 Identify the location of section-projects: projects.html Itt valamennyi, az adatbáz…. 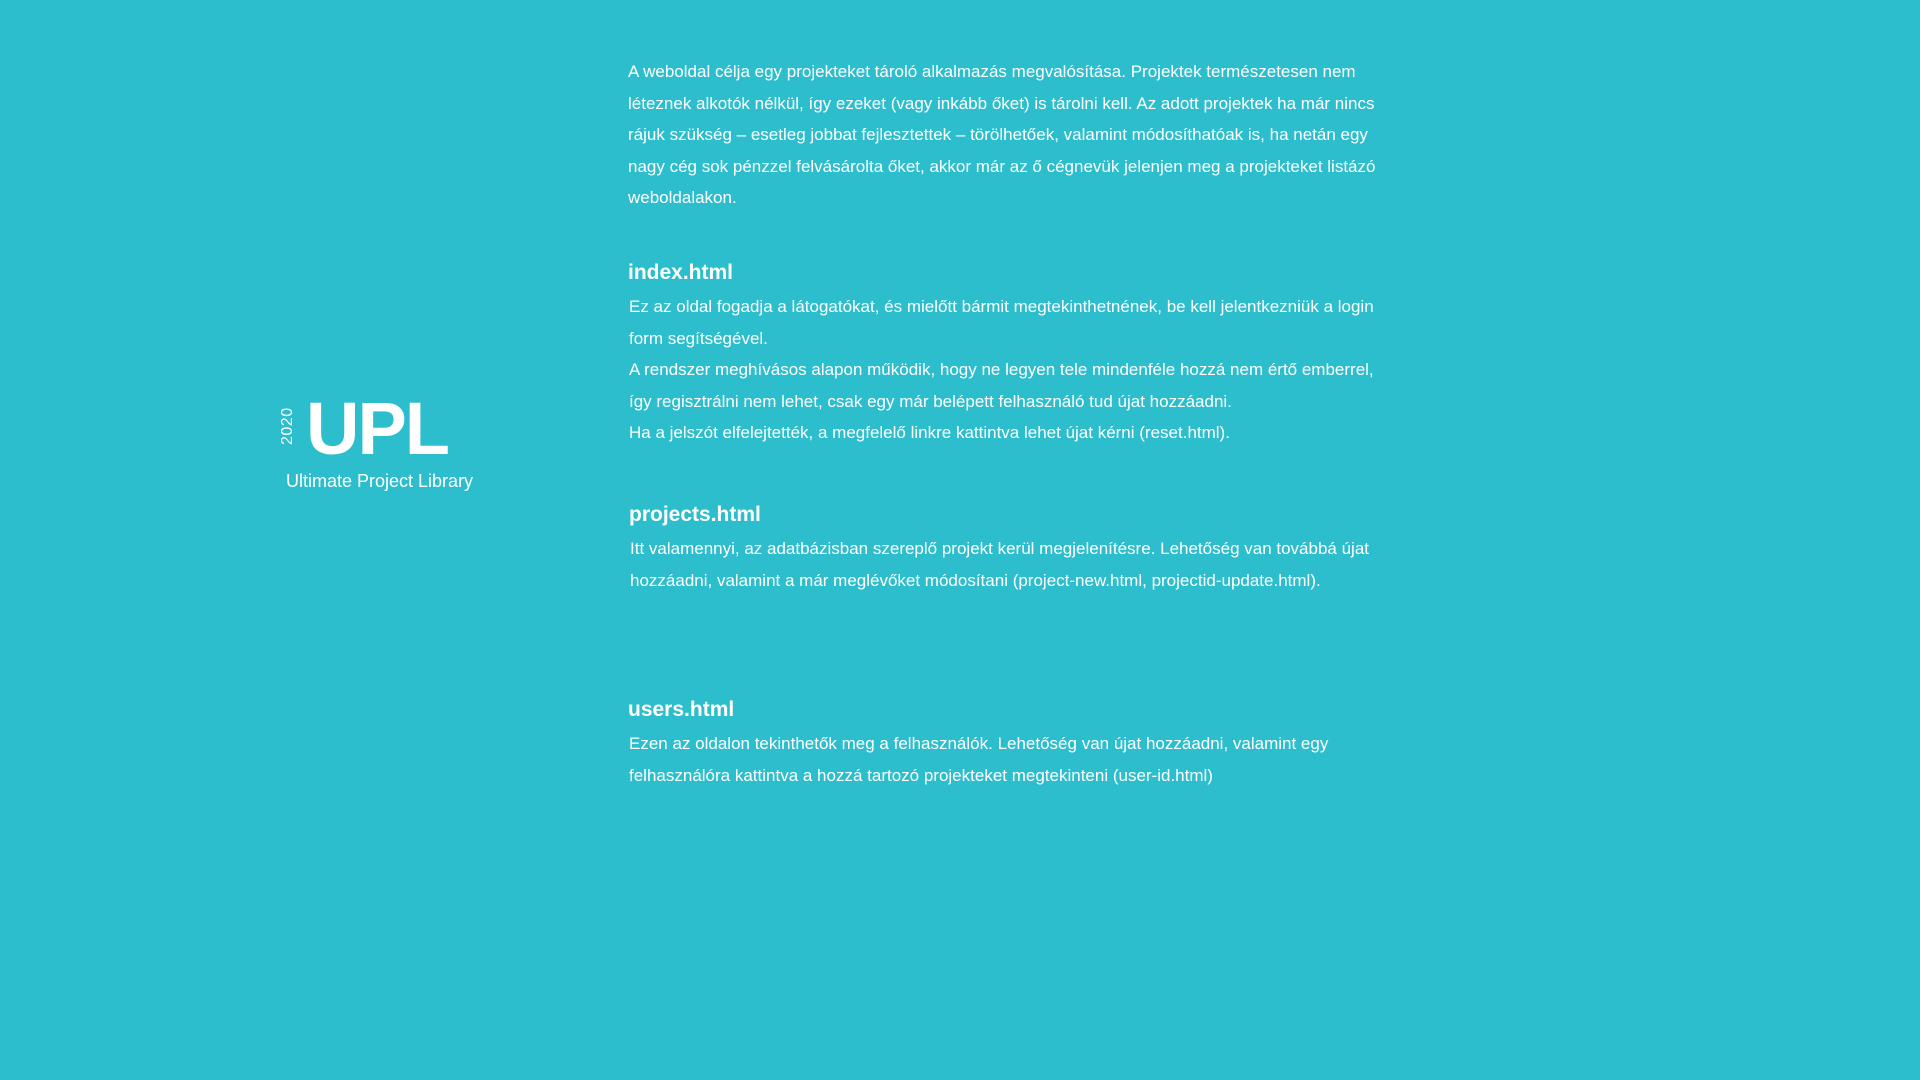
(1008, 548).